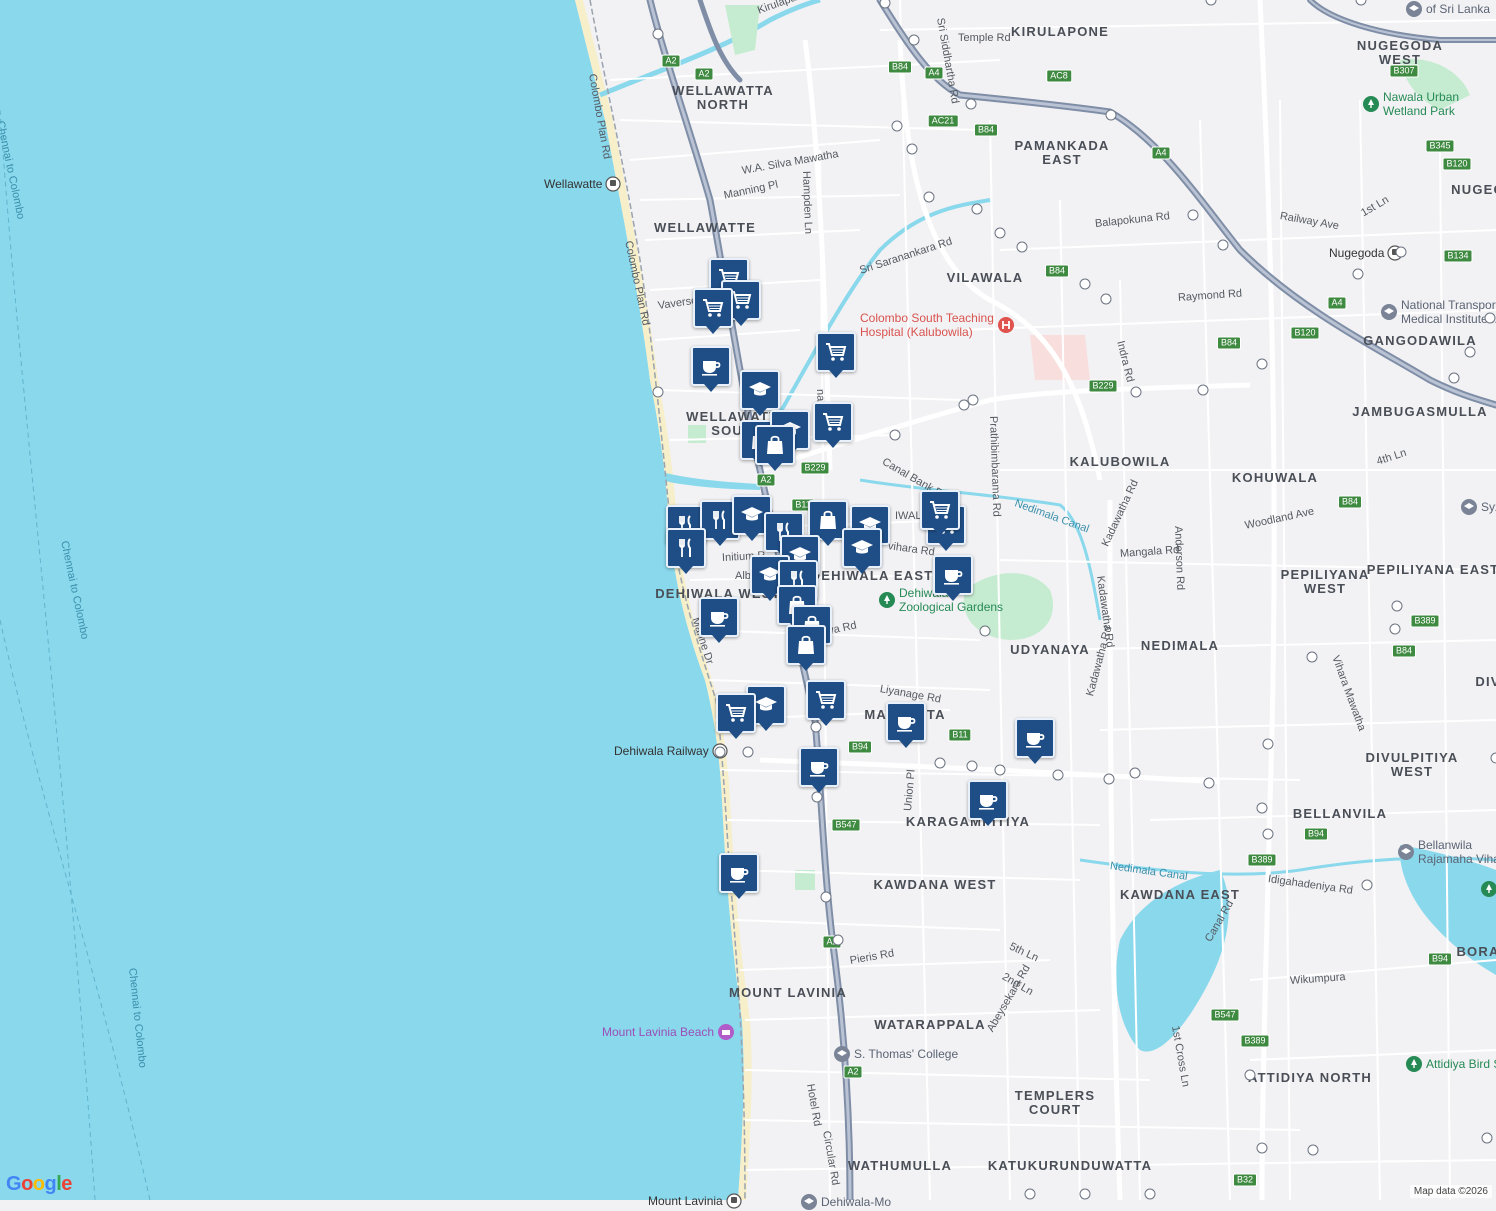  Describe the element at coordinates (1446, 852) in the screenshot. I see `poi-bellanwila-vihara: Bellanwila Rajamaha Vihara` at that location.